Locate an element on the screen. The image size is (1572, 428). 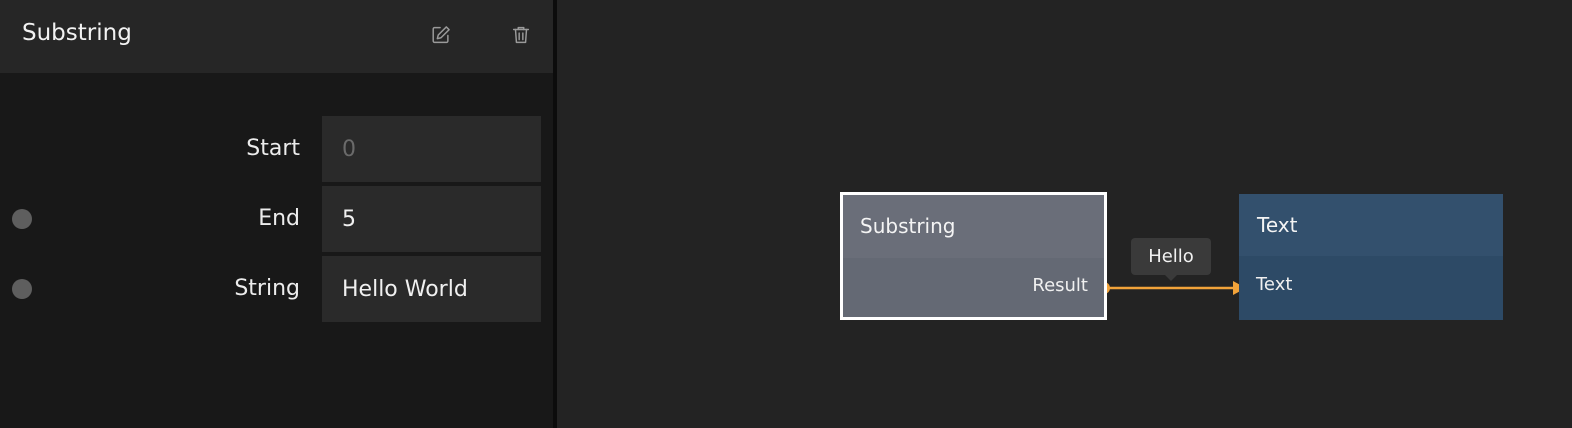
trash-icon is located at coordinates (521, 35).